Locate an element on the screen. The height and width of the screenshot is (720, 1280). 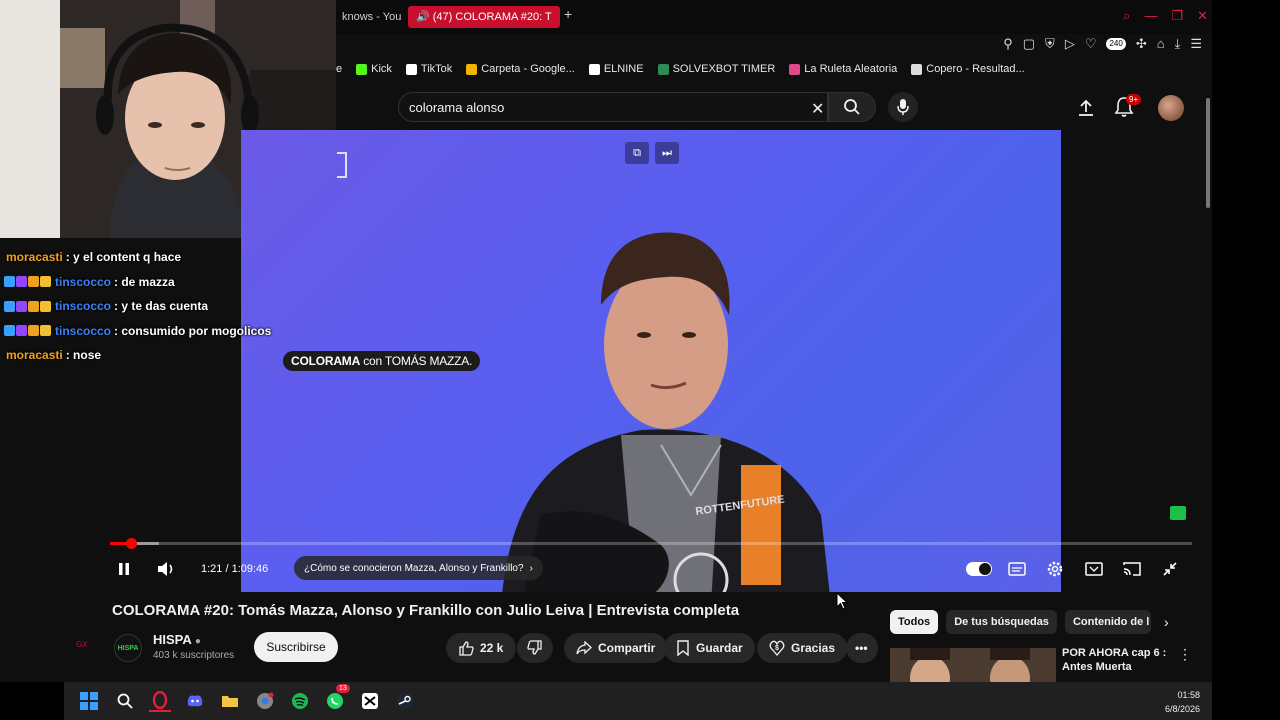
menu-icon: ☰ is located at coordinates (1196, 44).